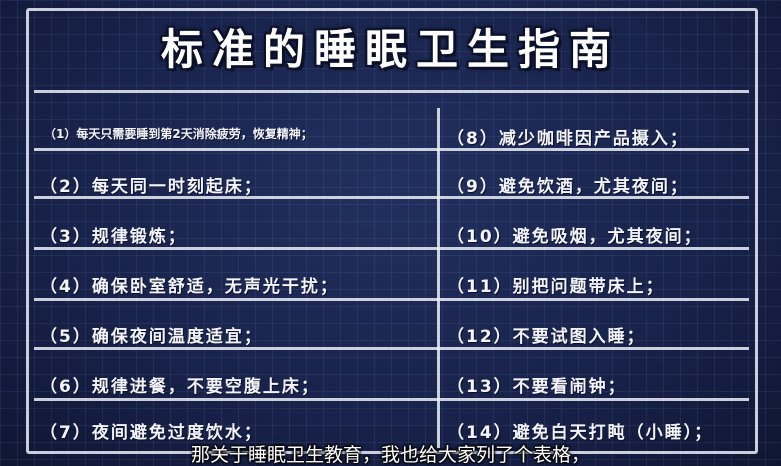 Image resolution: width=781 pixels, height=466 pixels. Describe the element at coordinates (556, 287) in the screenshot. I see `guideline-item: （11）别把问题带床上；` at that location.